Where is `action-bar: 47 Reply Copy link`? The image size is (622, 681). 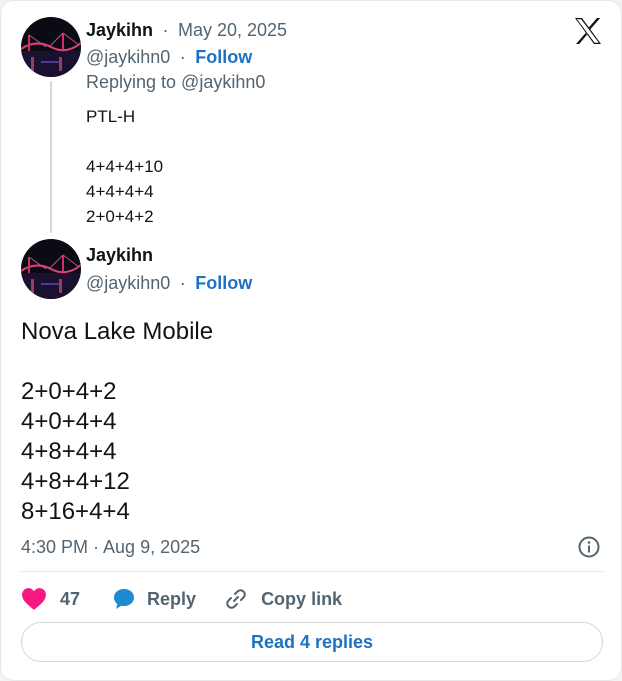 action-bar: 47 Reply Copy link is located at coordinates (181, 599).